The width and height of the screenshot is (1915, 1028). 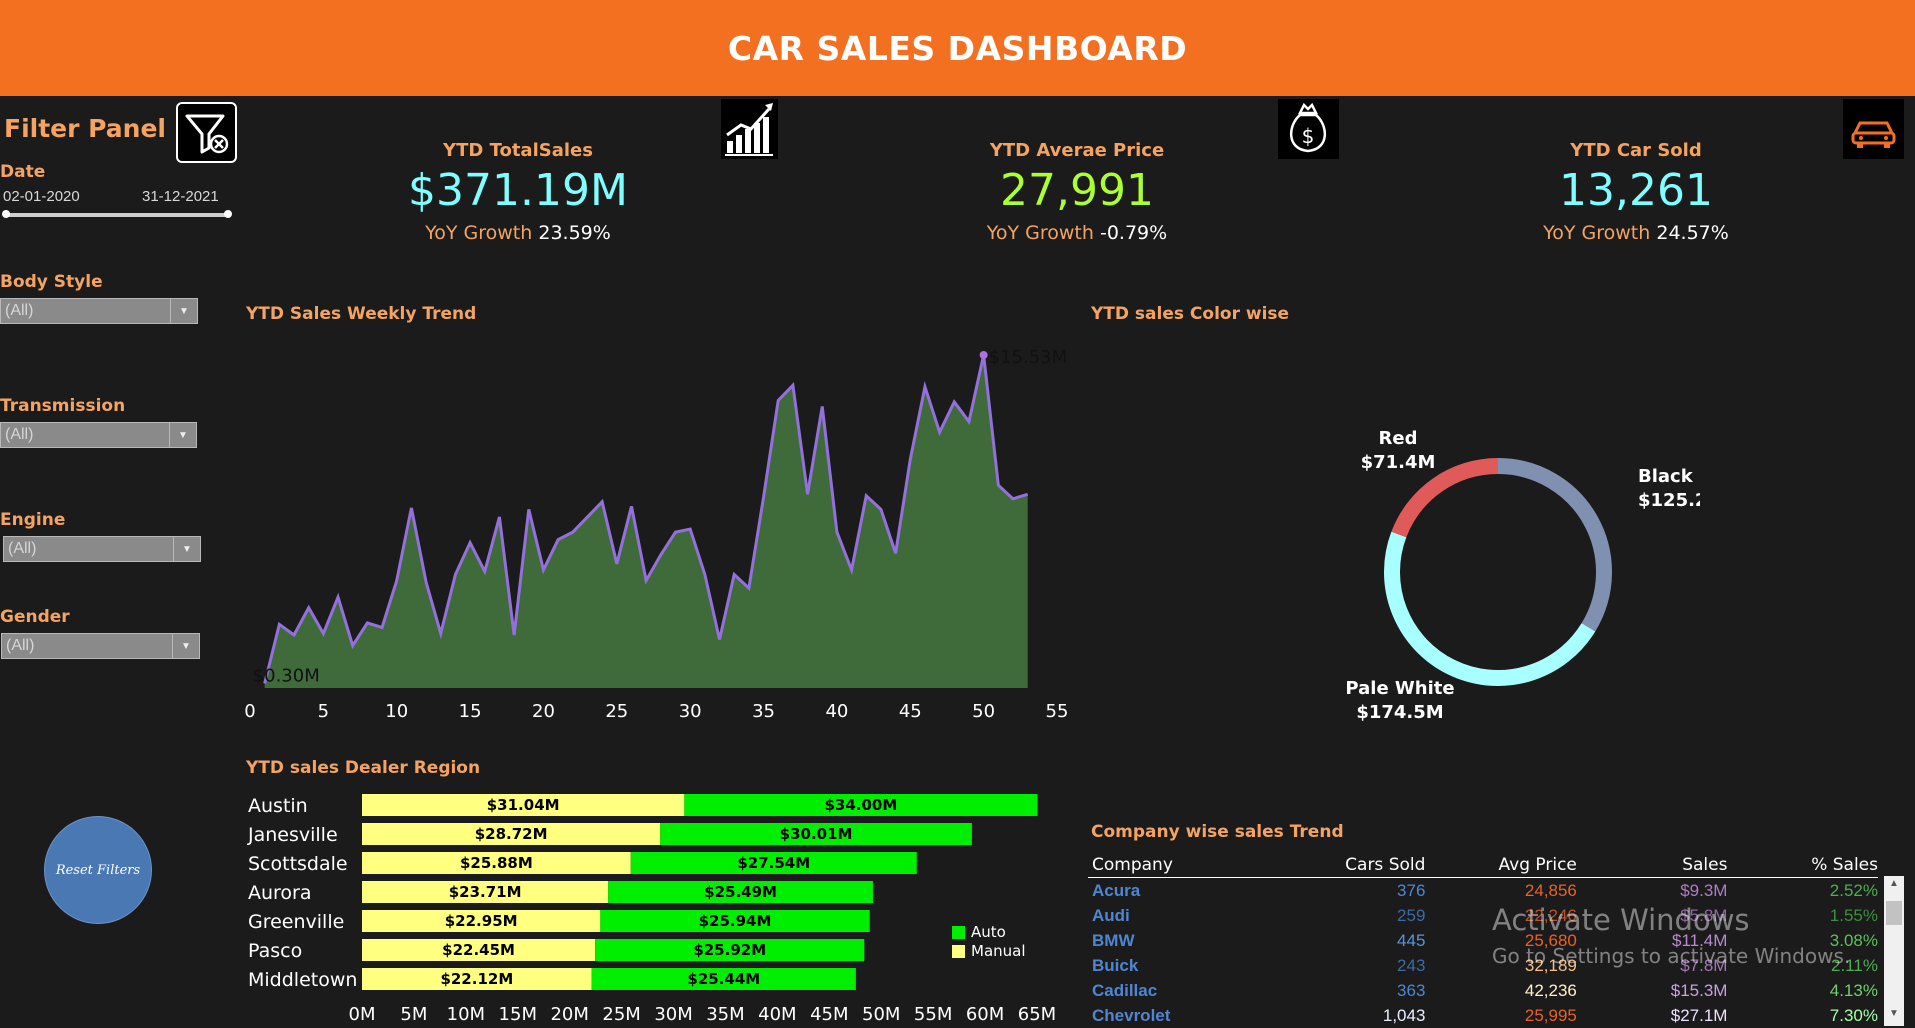 What do you see at coordinates (302, 980) in the screenshot?
I see `region-label: Middletown` at bounding box center [302, 980].